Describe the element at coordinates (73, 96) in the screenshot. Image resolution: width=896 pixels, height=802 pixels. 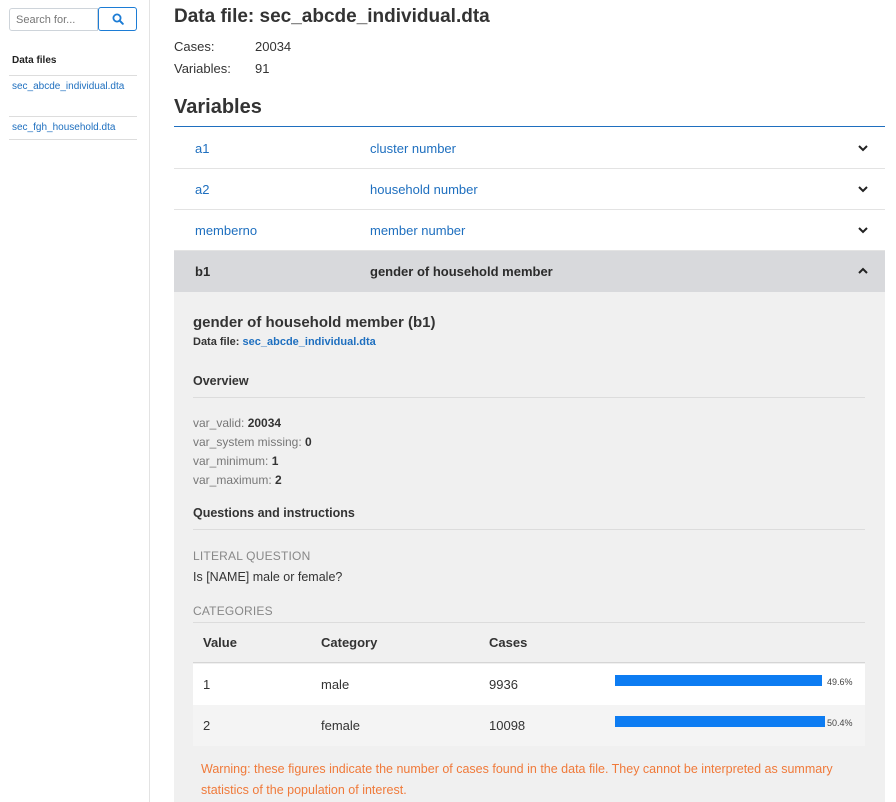
I see `data-file-link: sec_abcde_individual.dta` at that location.